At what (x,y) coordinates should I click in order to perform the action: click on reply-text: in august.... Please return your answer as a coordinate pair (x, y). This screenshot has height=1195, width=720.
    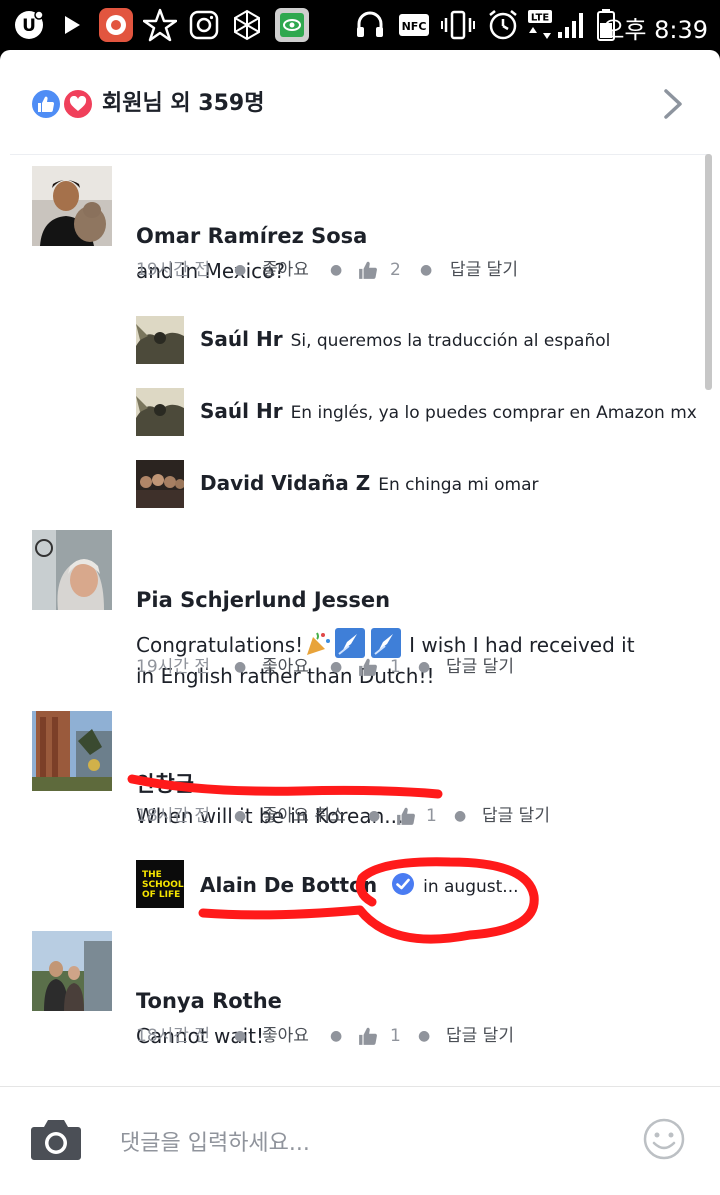
    Looking at the image, I should click on (471, 887).